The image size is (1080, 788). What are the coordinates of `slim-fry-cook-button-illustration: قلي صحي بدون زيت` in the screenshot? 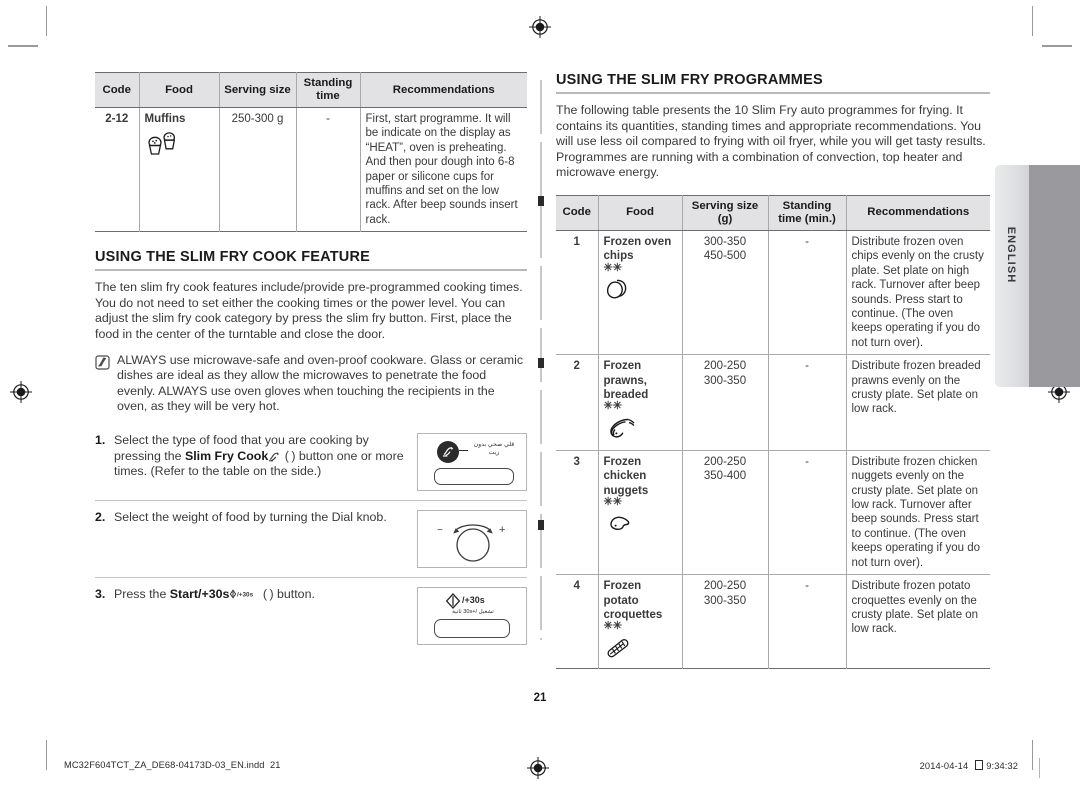 It's located at (472, 462).